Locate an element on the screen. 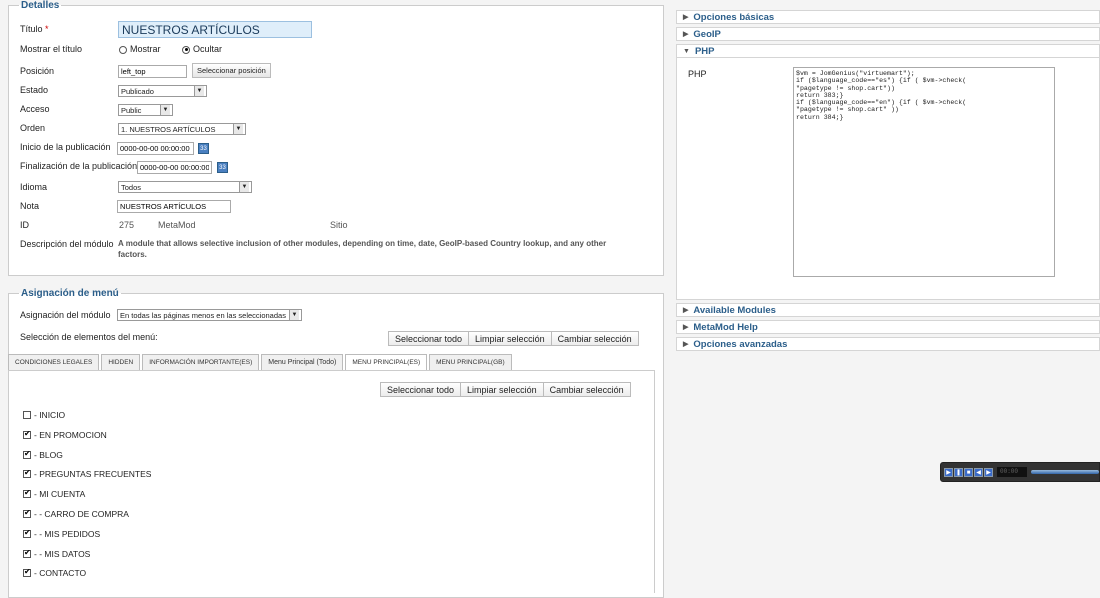 Image resolution: width=1100 pixels, height=598 pixels. menu-item-row: - - MIS PEDIDOS is located at coordinates (61, 534).